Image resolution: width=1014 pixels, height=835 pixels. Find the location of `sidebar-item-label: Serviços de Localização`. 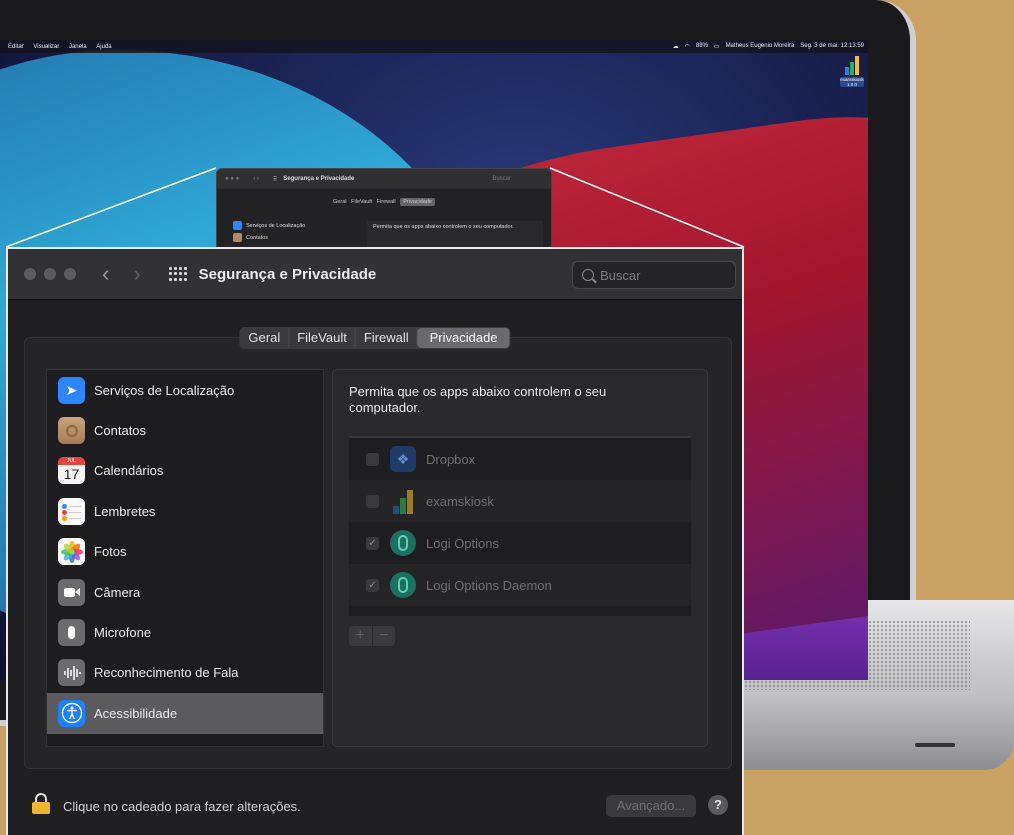

sidebar-item-label: Serviços de Localização is located at coordinates (164, 390).